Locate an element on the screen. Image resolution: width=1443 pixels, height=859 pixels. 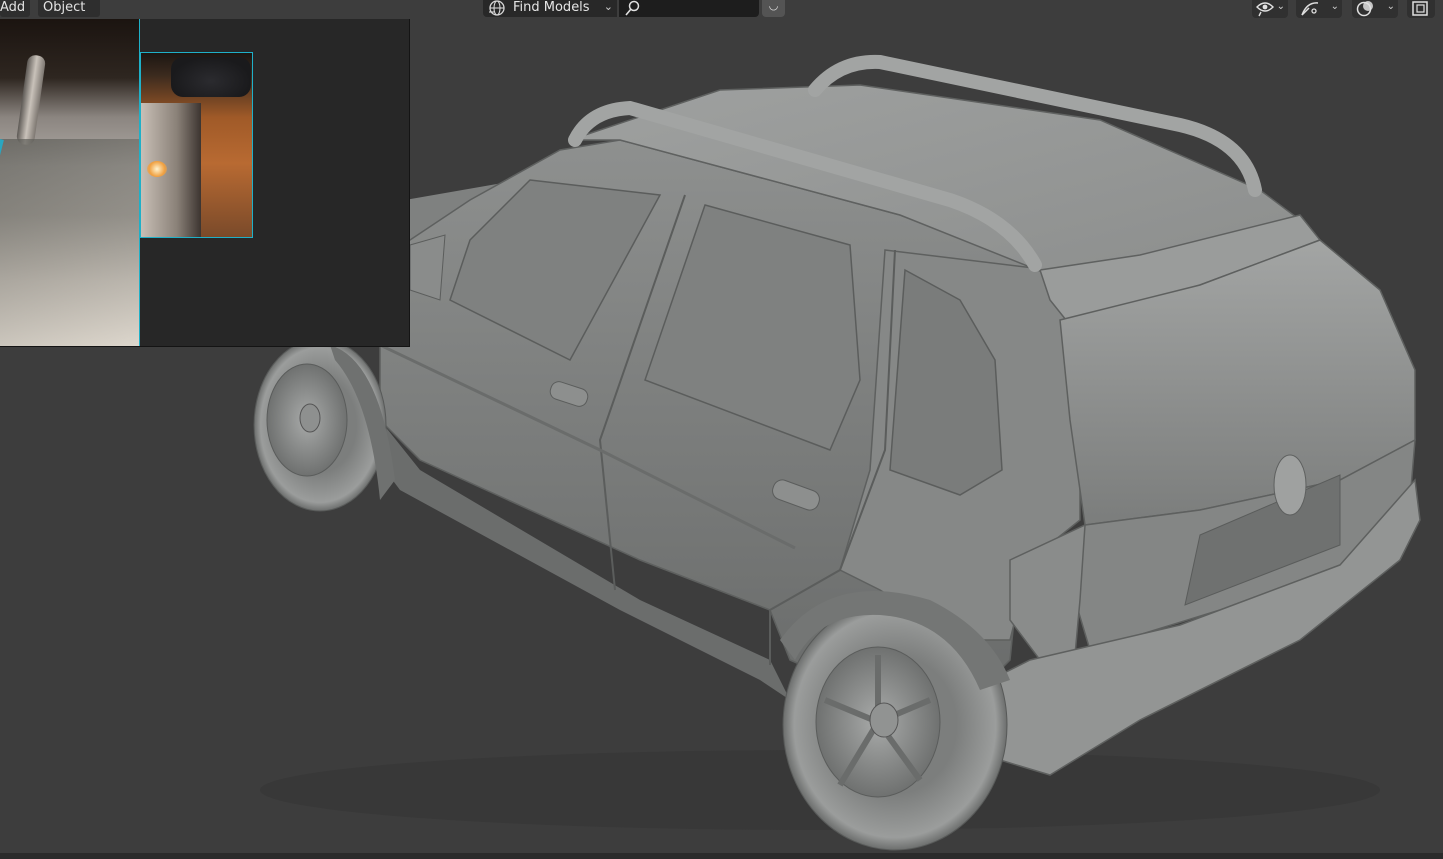
search-options-button: ◡ is located at coordinates (773, 8).